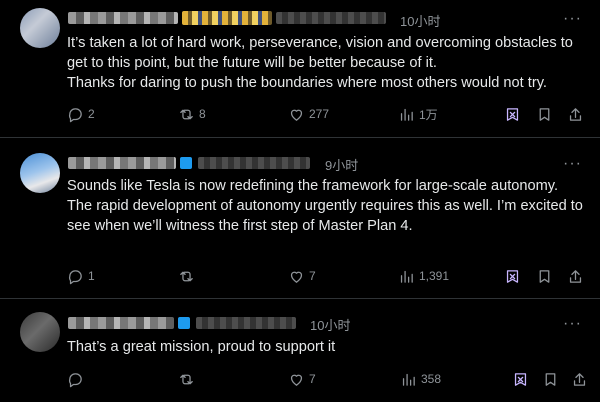 Image resolution: width=600 pixels, height=402 pixels. I want to click on reply-count: 2, so click(91, 114).